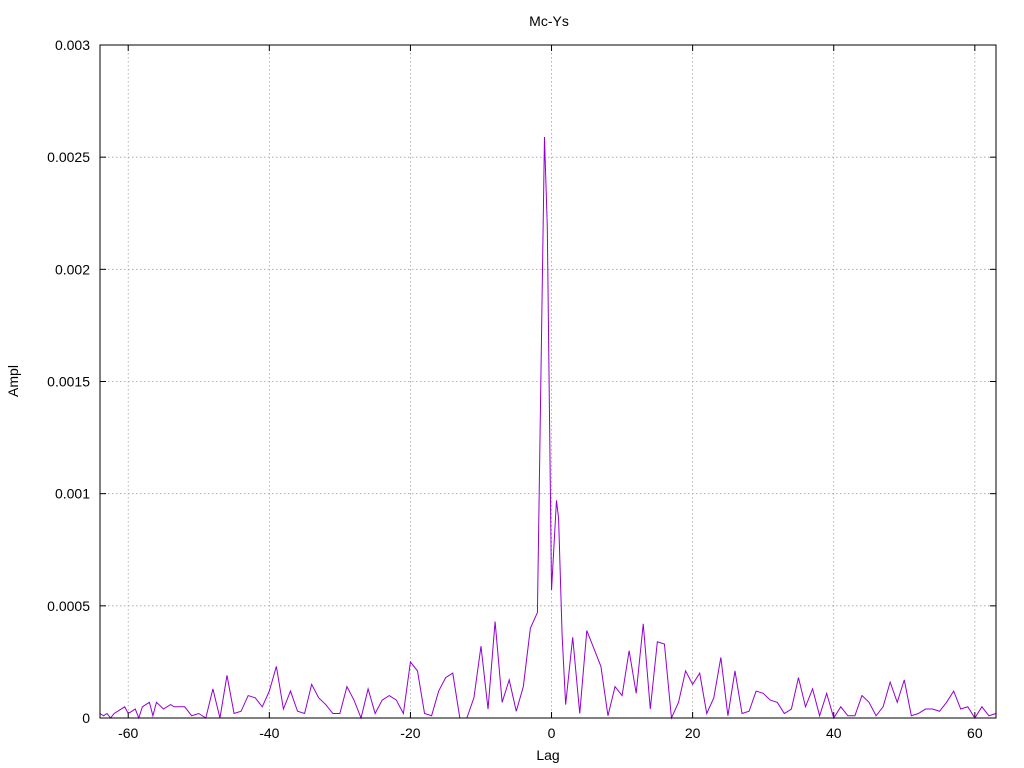  What do you see at coordinates (549, 21) in the screenshot?
I see `chart-title: Mc-Ys` at bounding box center [549, 21].